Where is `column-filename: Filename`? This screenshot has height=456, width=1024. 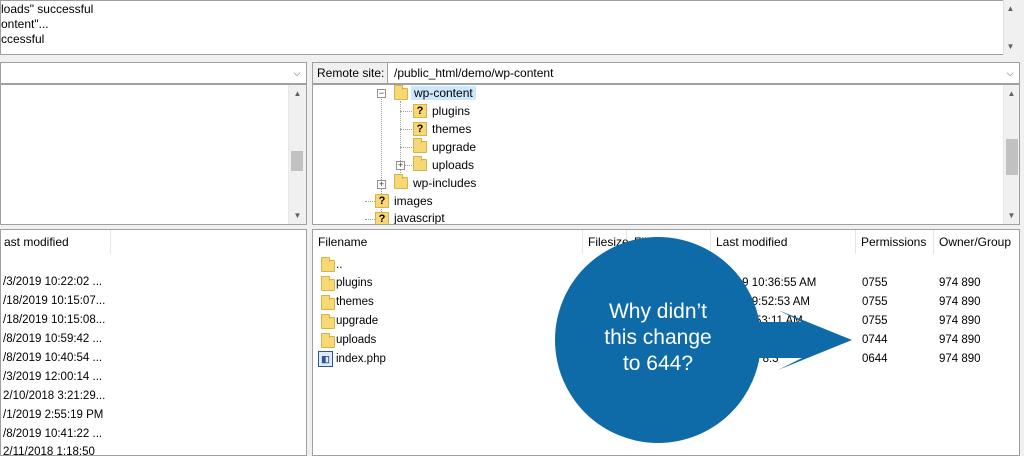
column-filename: Filename is located at coordinates (448, 242).